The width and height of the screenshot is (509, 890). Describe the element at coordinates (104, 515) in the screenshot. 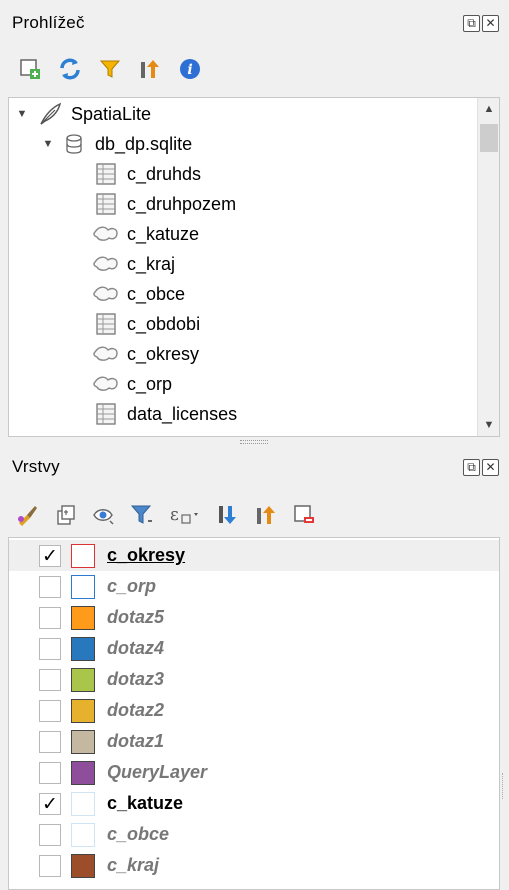

I see `visibility-eye-icon` at that location.